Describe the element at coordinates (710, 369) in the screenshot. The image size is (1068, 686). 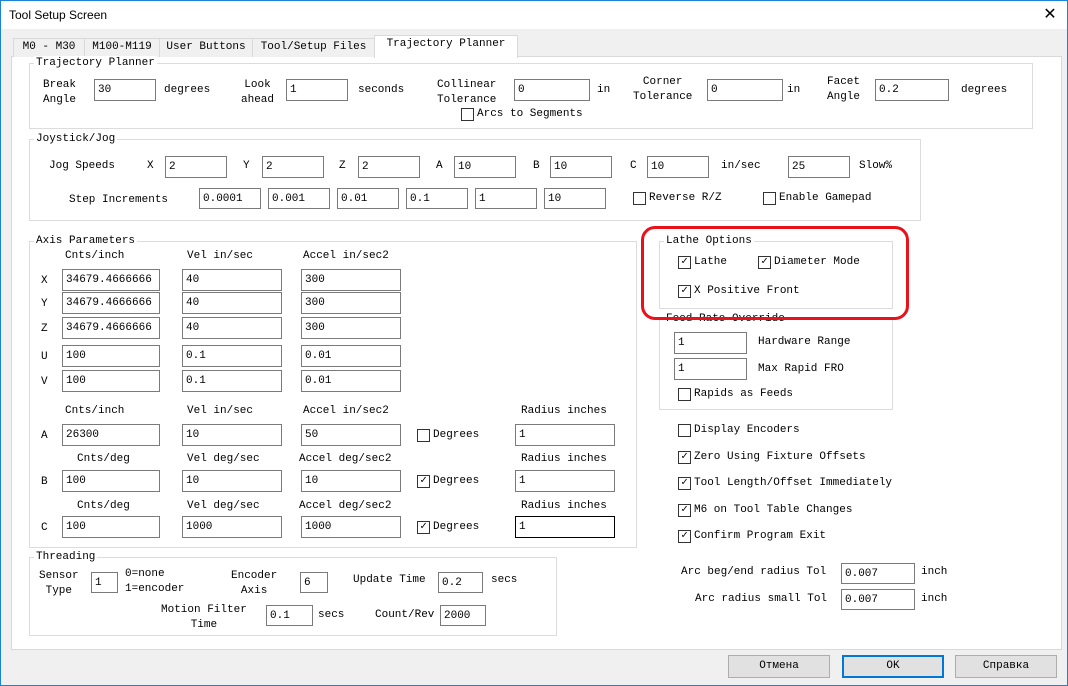
I see `max-rapid-fro-input` at that location.